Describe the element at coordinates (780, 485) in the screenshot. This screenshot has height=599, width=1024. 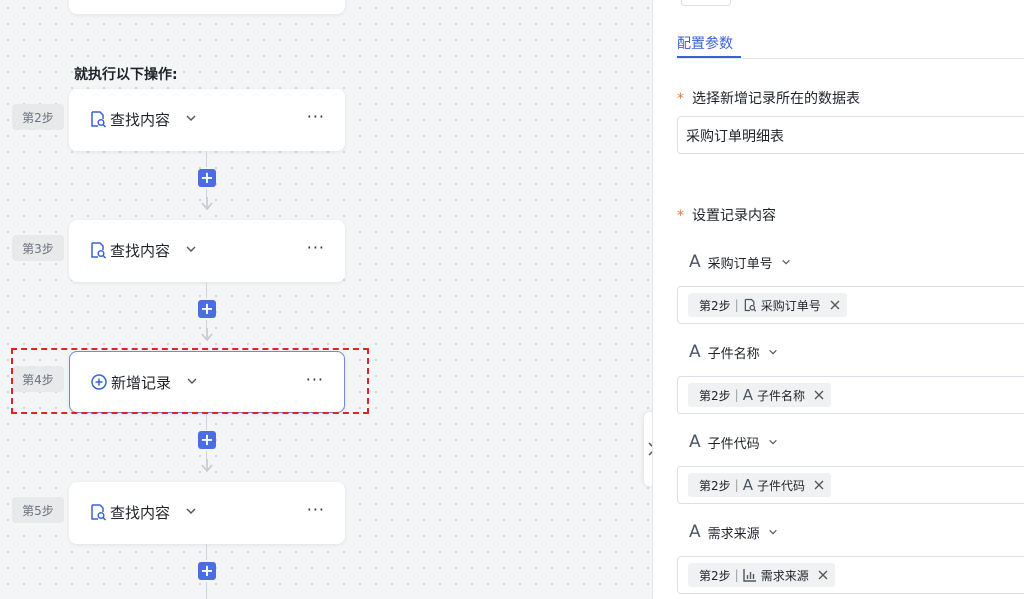
I see `tag-text: 子件代码` at that location.